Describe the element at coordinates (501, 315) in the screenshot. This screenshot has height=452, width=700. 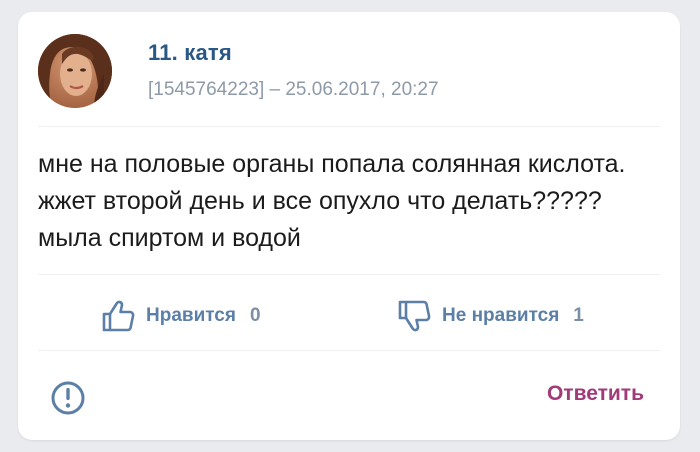
I see `dislike-label: Не нравится` at that location.